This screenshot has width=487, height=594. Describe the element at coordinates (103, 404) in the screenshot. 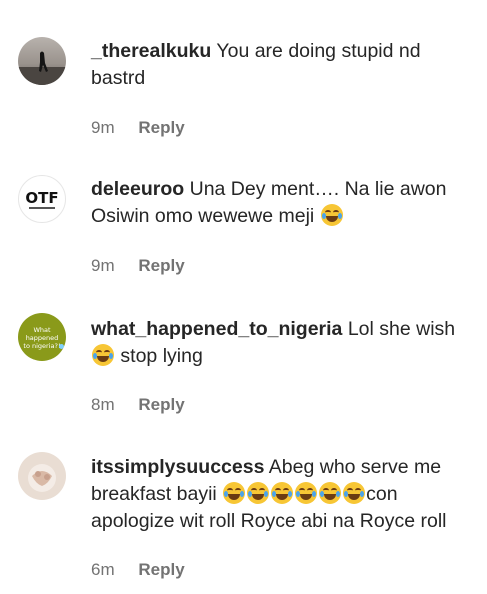

I see `comment-timestamp: 8m` at that location.